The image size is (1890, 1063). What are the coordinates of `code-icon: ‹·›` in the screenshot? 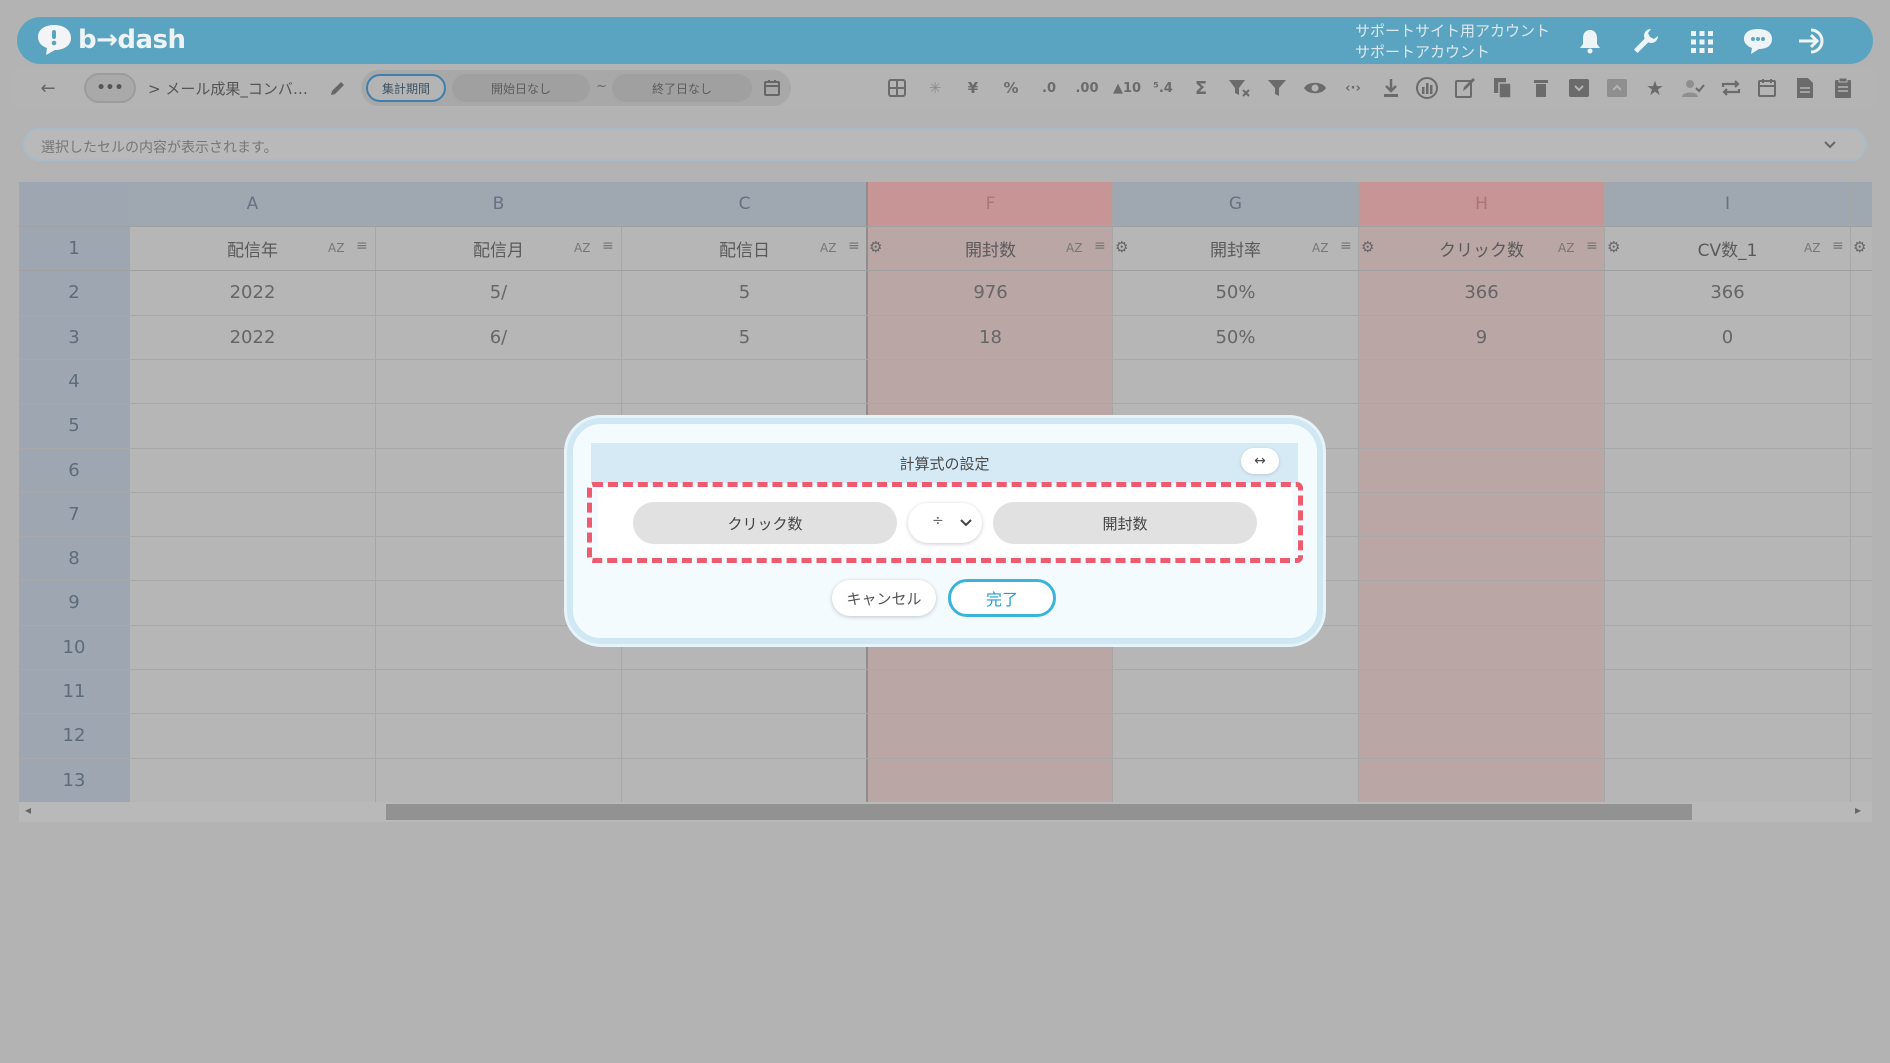 It's located at (1353, 88).